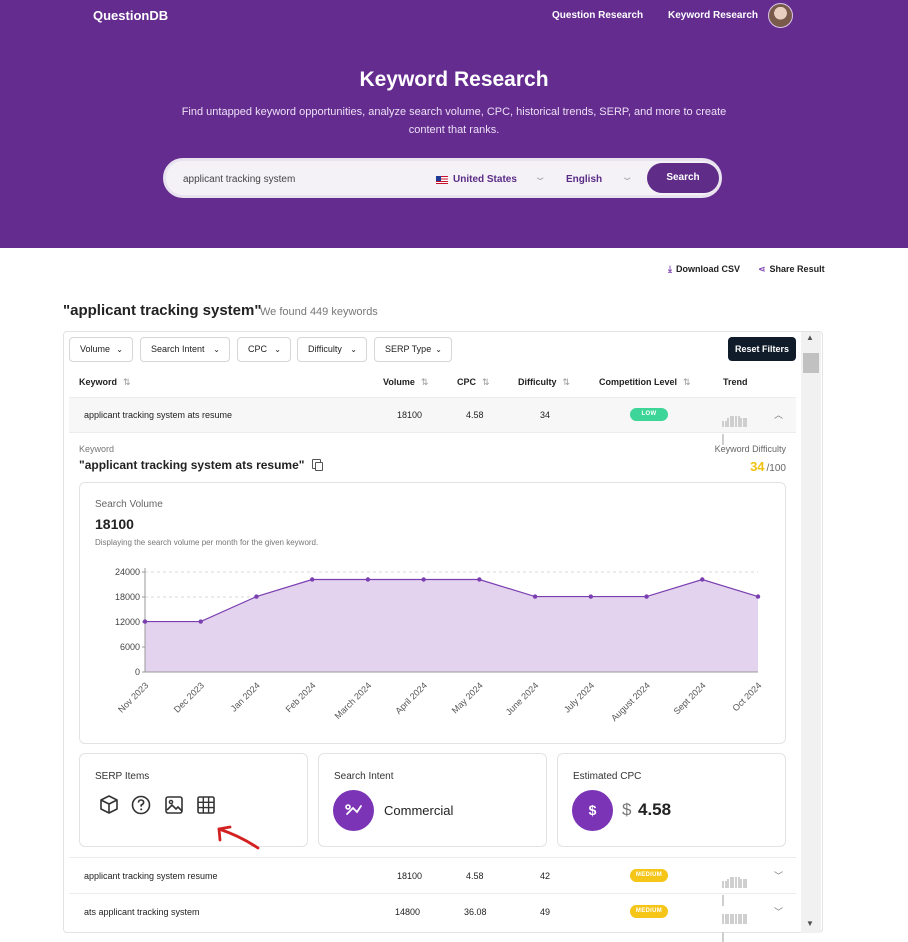 This screenshot has height=942, width=908. I want to click on col-header-cpc: CPC ⇅, so click(473, 382).